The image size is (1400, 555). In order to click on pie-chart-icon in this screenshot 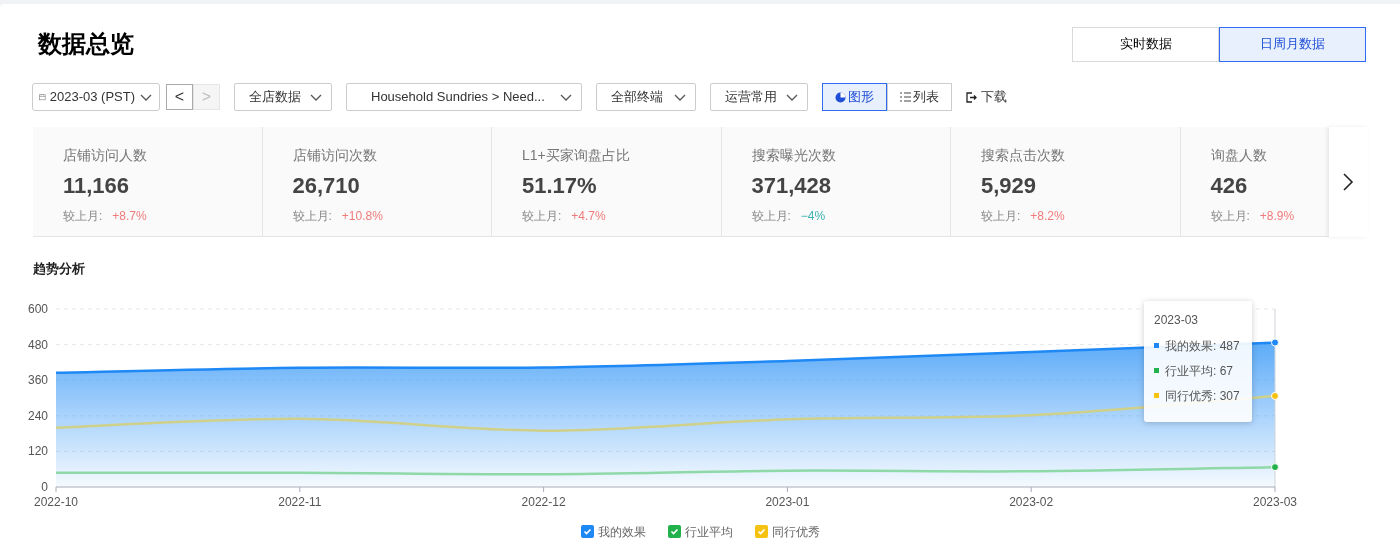, I will do `click(840, 97)`.